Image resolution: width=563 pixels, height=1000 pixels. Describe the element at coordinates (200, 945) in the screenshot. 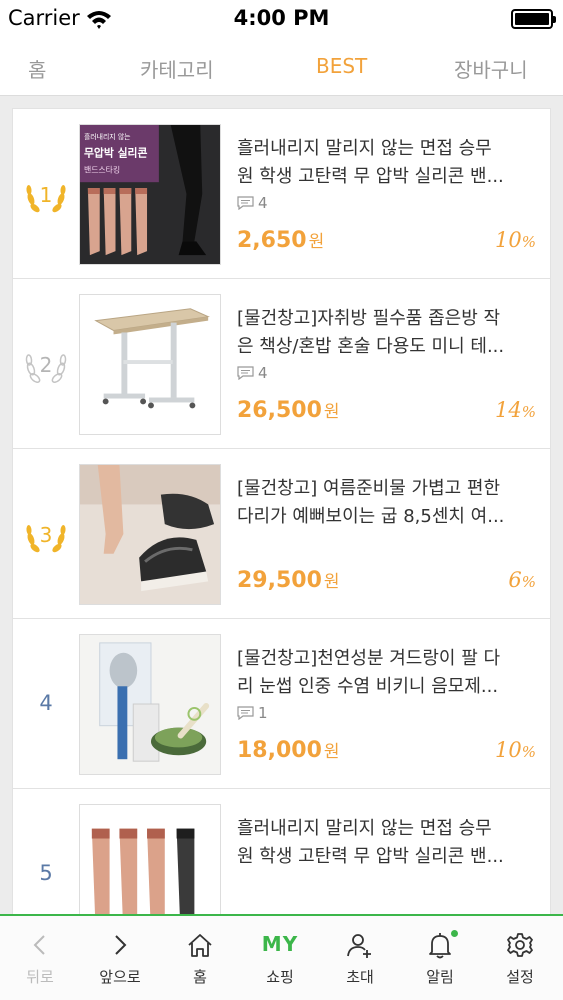

I see `home-icon` at that location.